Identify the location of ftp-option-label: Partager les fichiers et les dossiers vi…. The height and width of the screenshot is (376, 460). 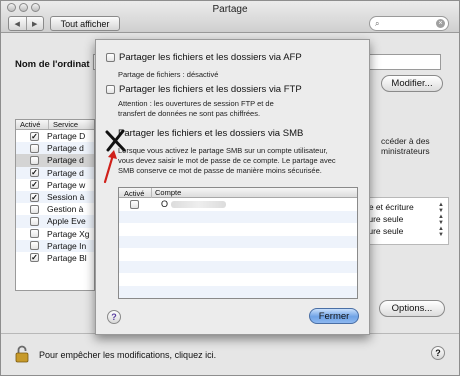
(210, 89).